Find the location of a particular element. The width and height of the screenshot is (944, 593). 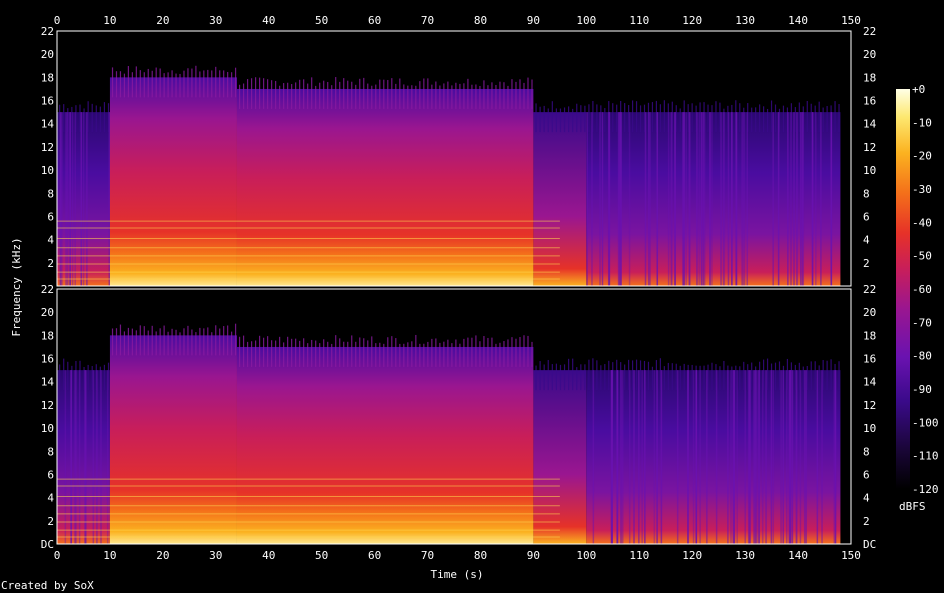

y-tick-label: 16 is located at coordinates (869, 101).